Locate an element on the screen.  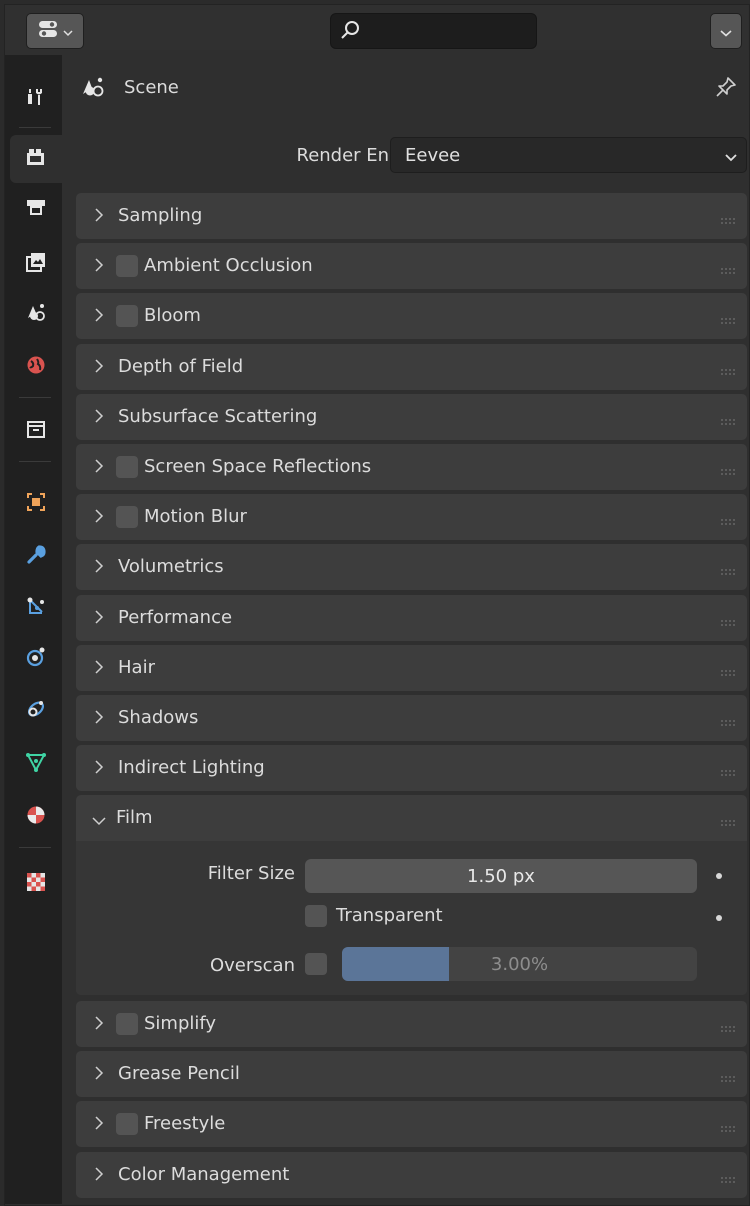
filter-size-field: 1.50 px is located at coordinates (501, 876).